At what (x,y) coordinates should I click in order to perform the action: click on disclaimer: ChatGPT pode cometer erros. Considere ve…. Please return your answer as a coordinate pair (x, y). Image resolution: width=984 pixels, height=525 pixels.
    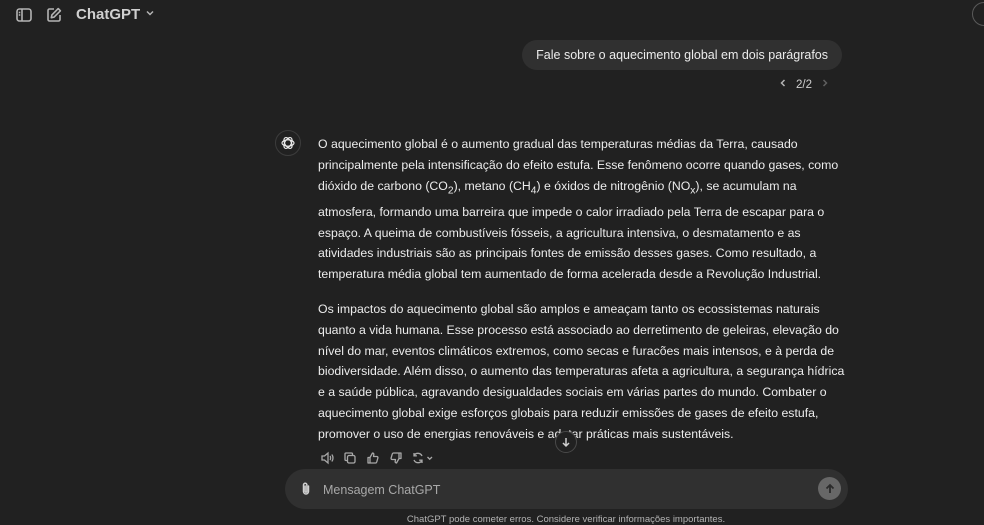
    Looking at the image, I should click on (566, 519).